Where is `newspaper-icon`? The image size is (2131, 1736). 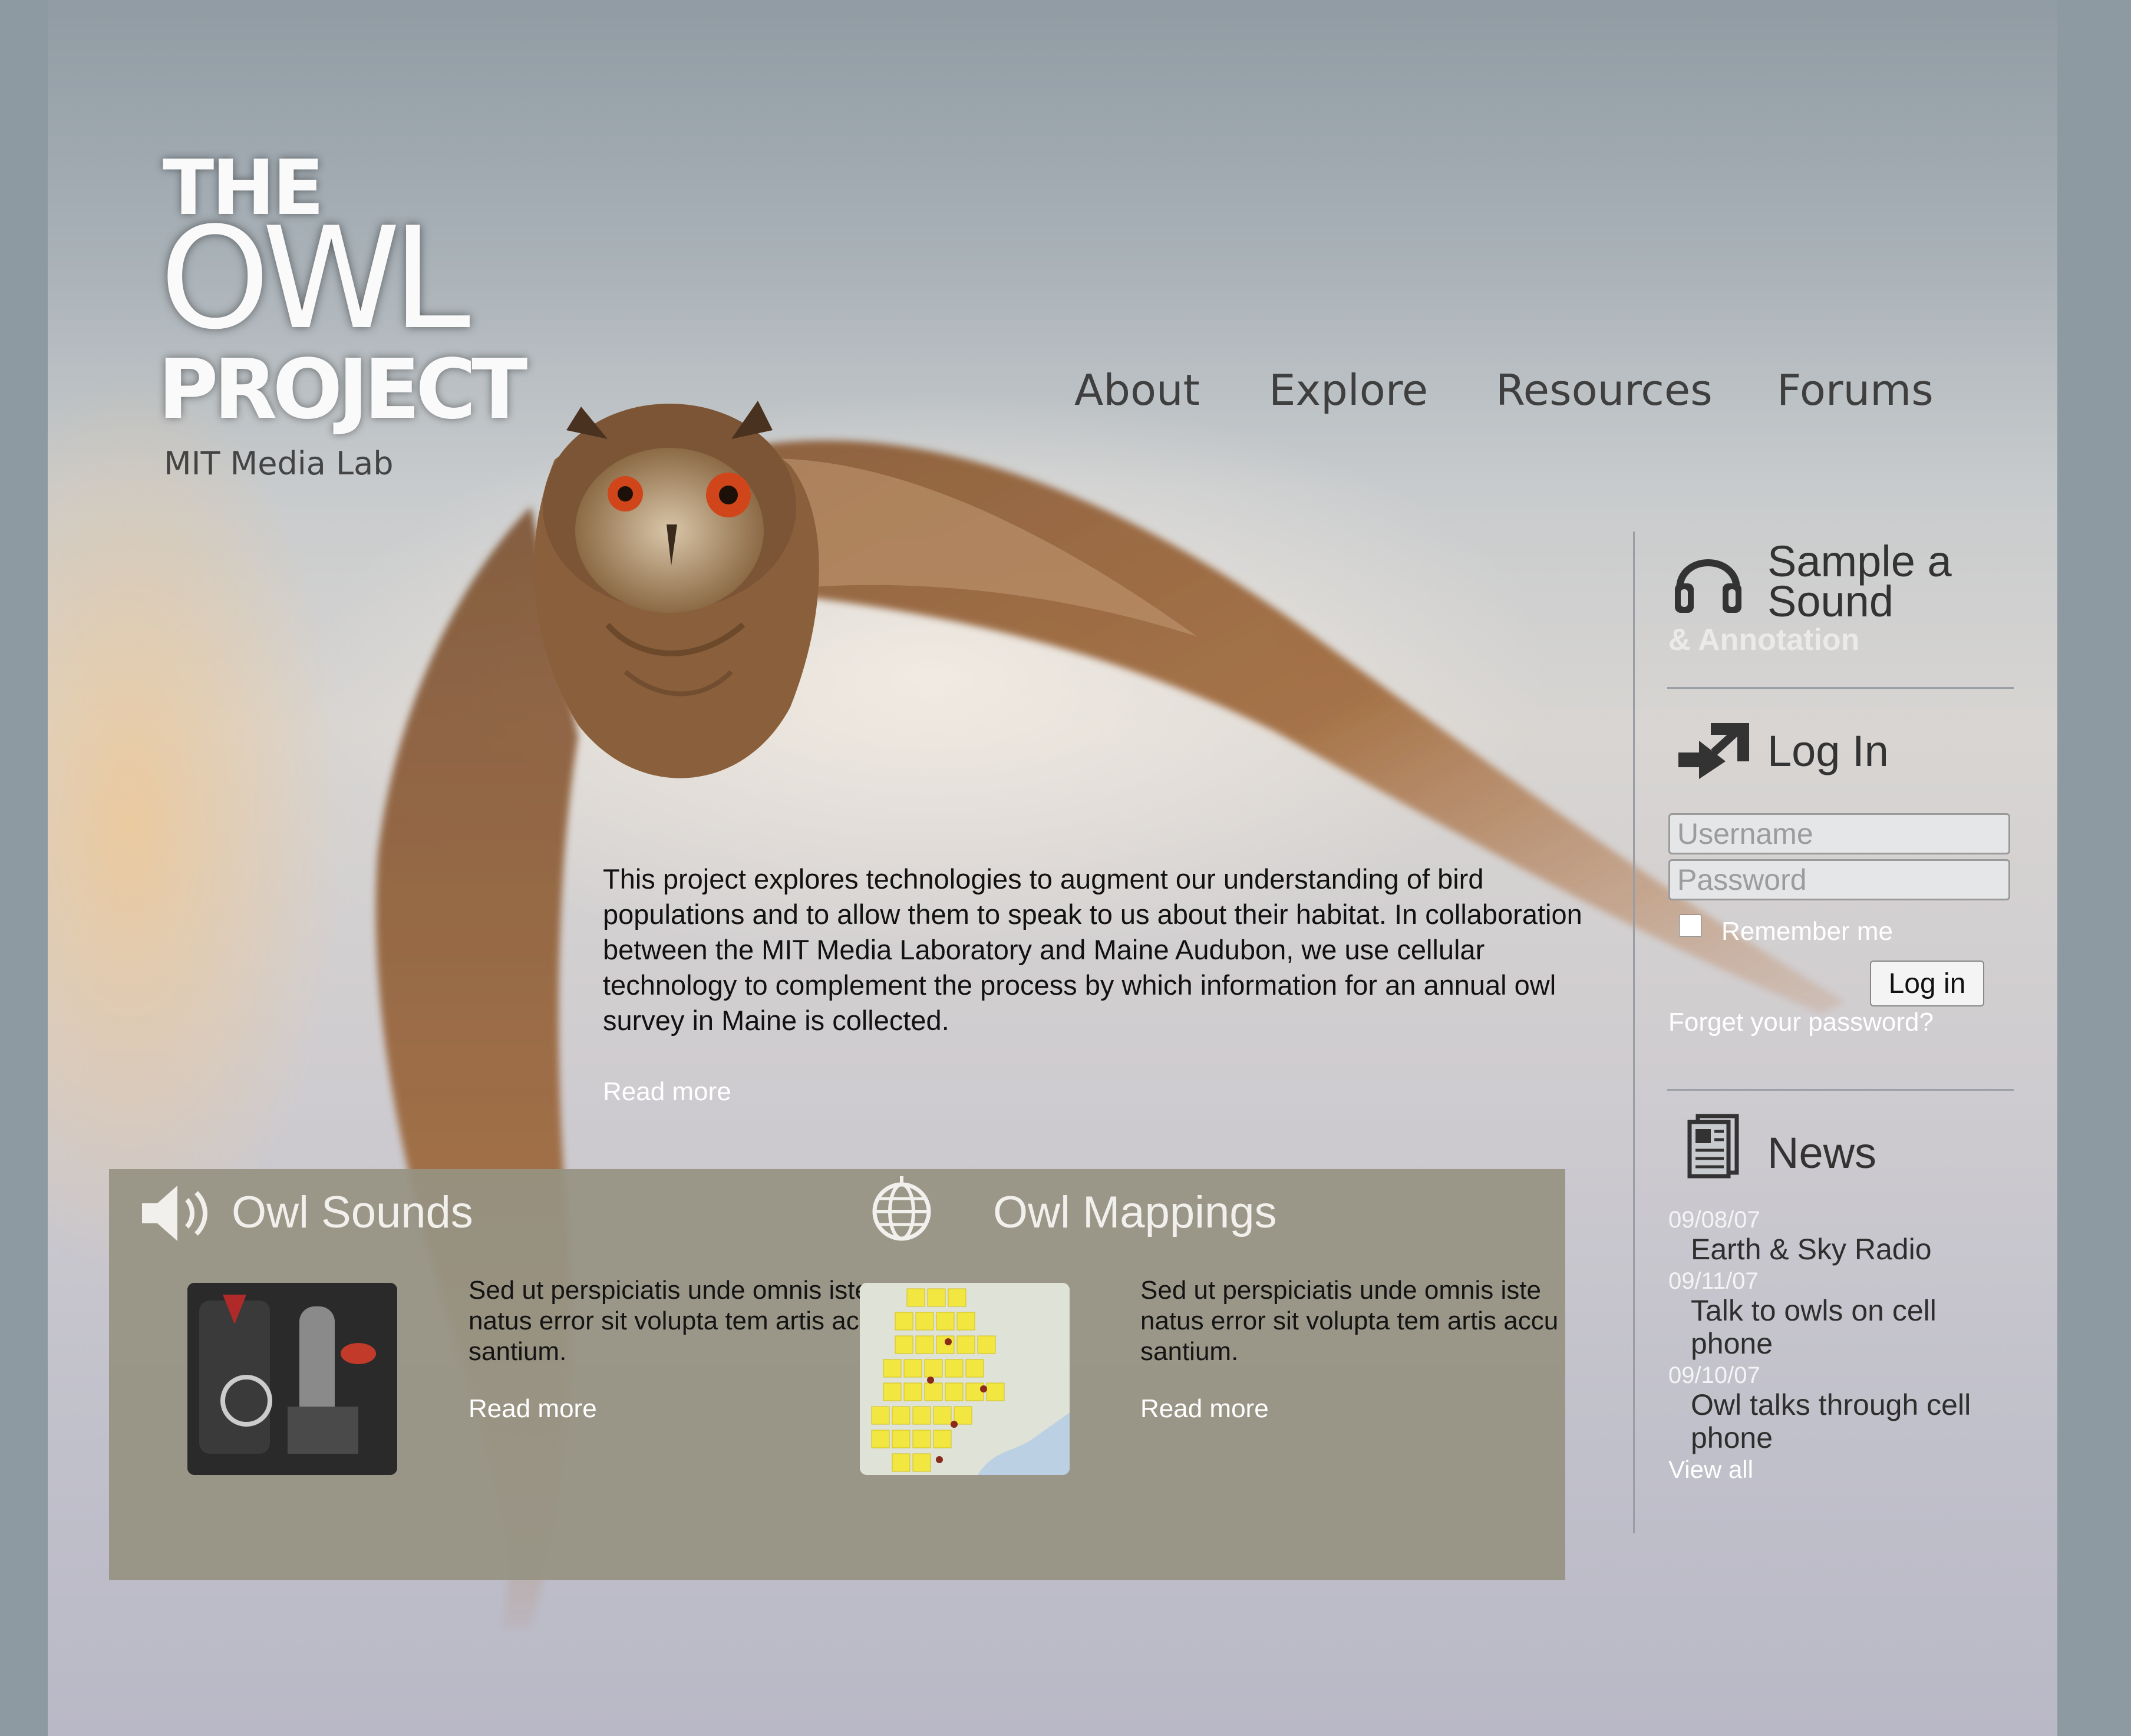 newspaper-icon is located at coordinates (1713, 1146).